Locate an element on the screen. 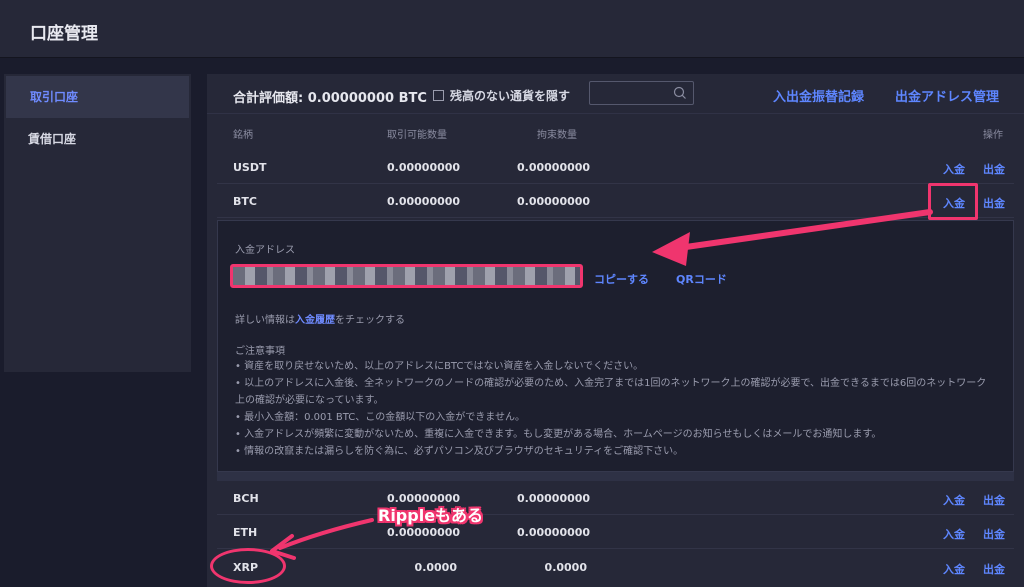 This screenshot has width=1024, height=587. qr-code-button: QRコード is located at coordinates (701, 279).